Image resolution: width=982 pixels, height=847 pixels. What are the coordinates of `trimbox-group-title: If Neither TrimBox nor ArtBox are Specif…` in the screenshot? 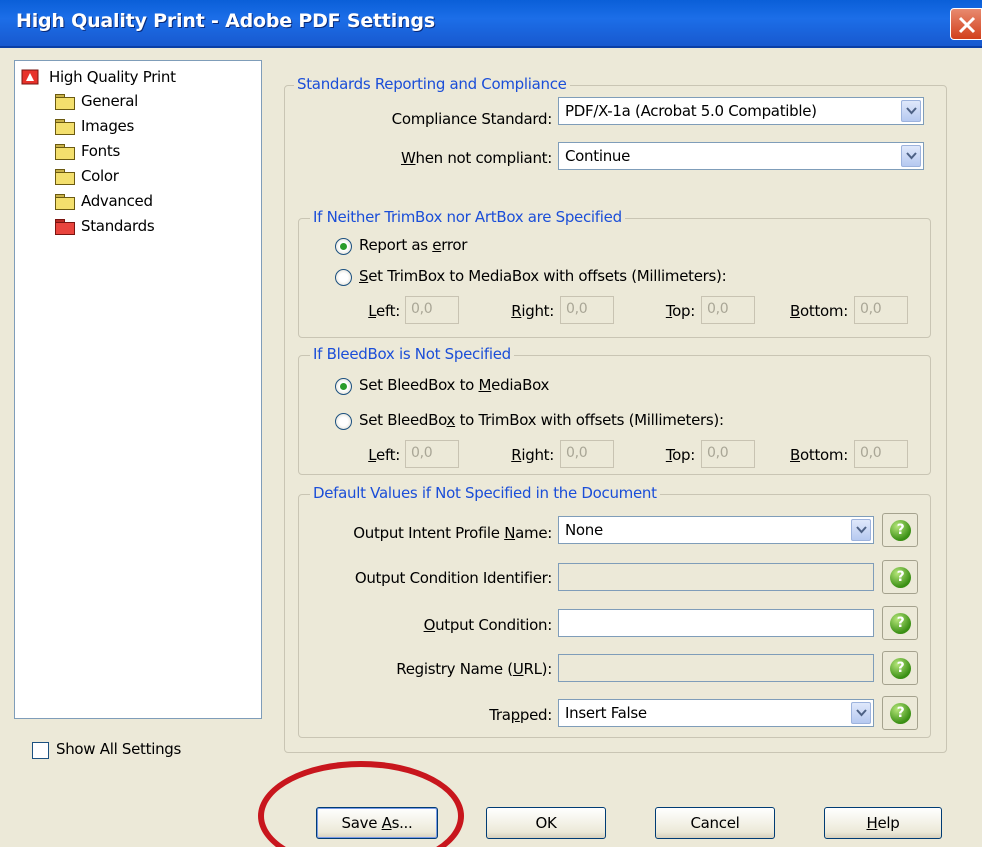 It's located at (467, 217).